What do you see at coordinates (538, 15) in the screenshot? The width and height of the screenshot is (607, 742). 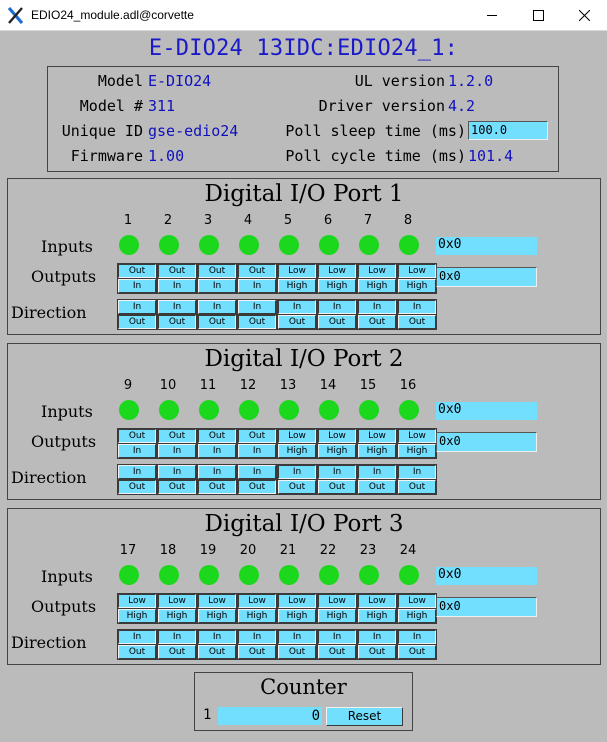 I see `maximize-button` at bounding box center [538, 15].